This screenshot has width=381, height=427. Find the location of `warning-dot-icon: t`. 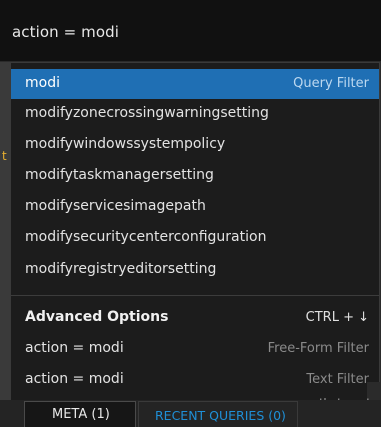

warning-dot-icon: t is located at coordinates (4, 156).